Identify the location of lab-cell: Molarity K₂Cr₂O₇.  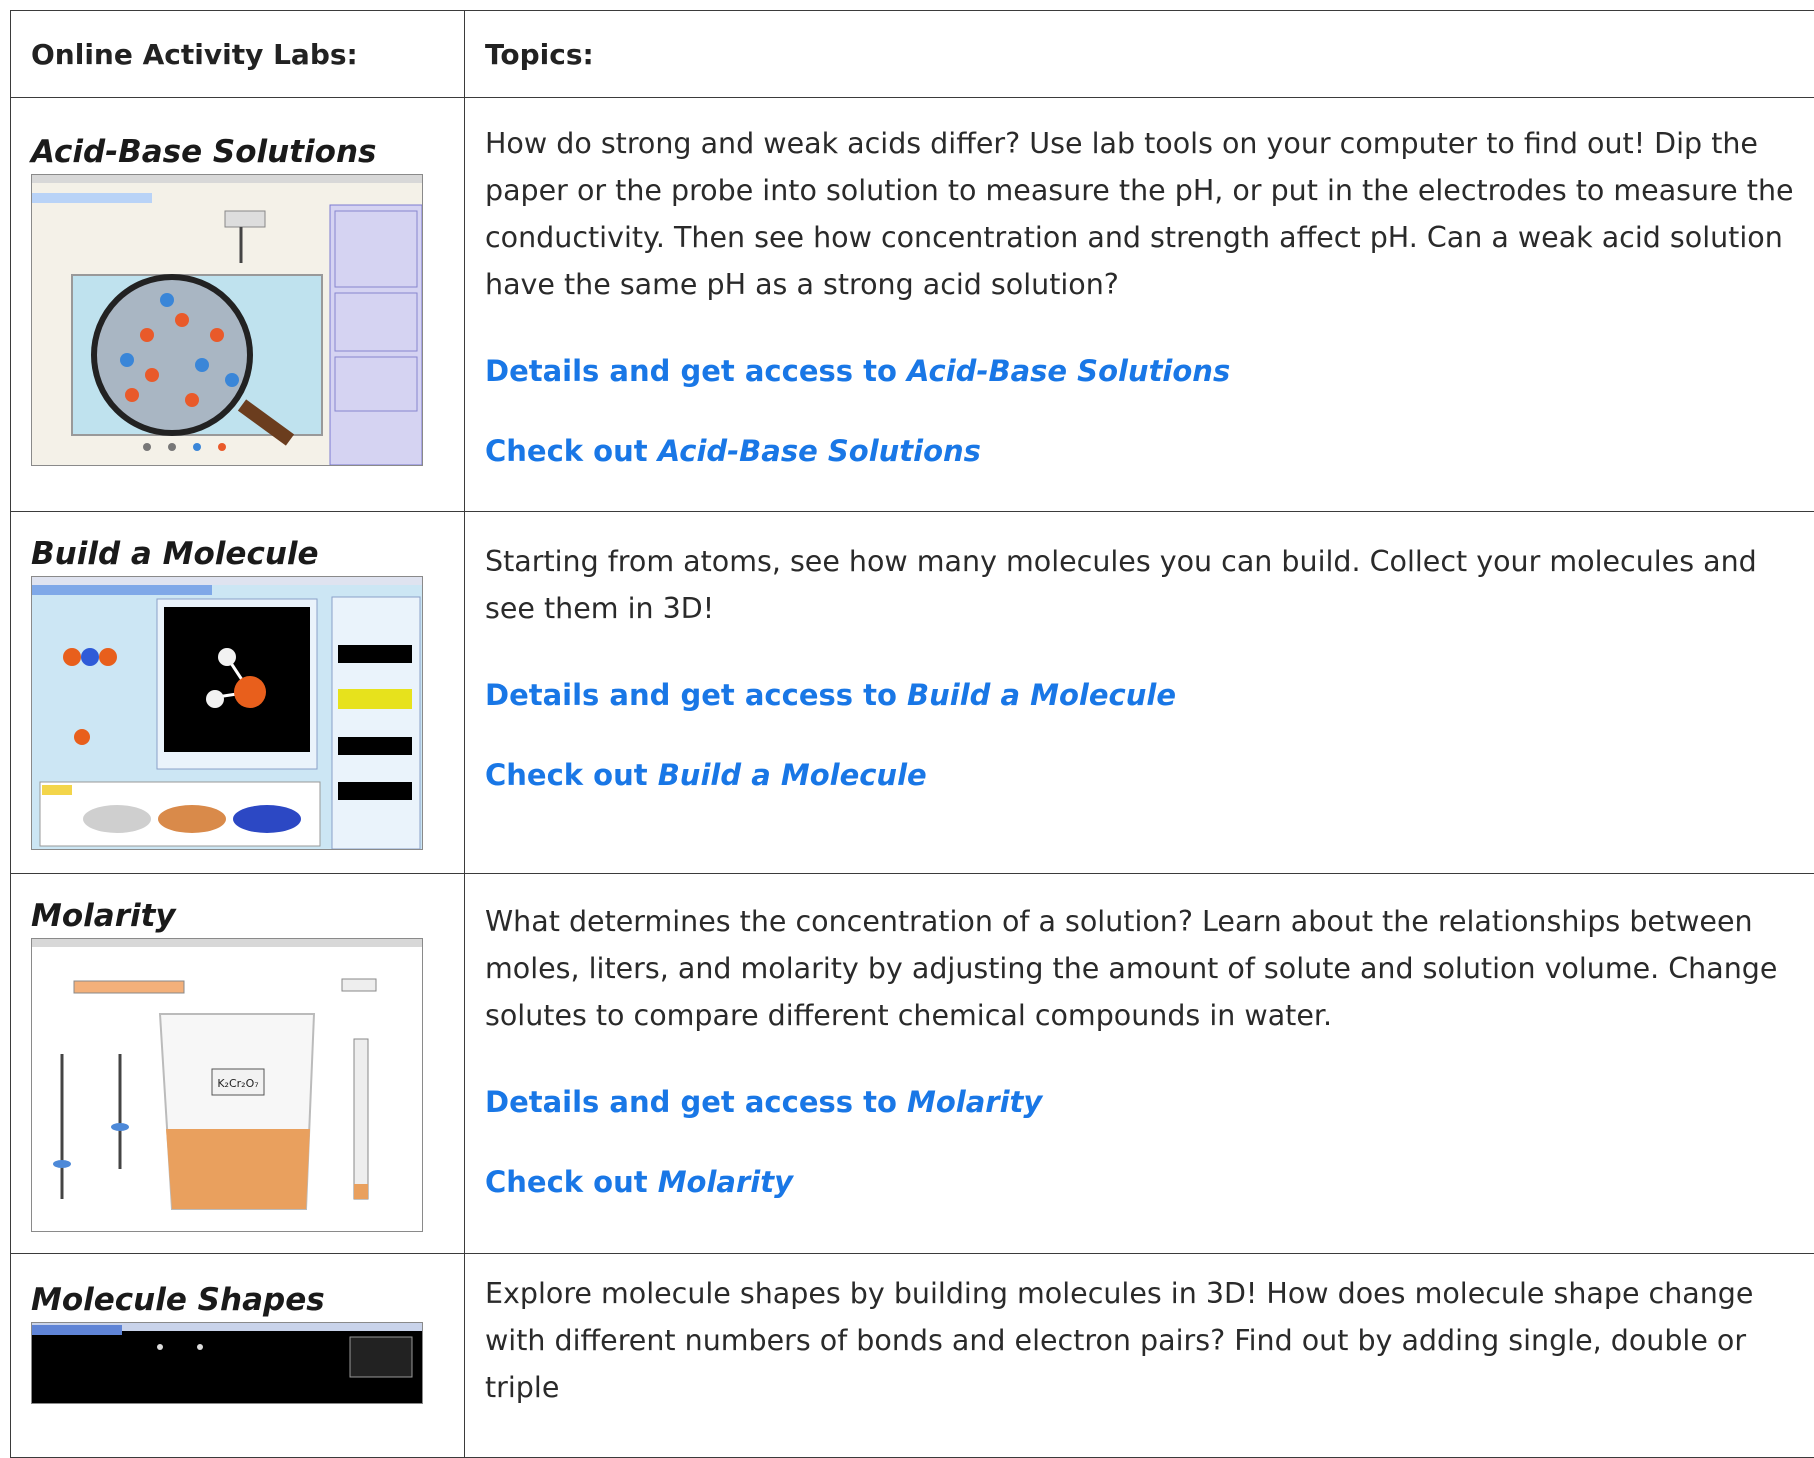
(238, 1064).